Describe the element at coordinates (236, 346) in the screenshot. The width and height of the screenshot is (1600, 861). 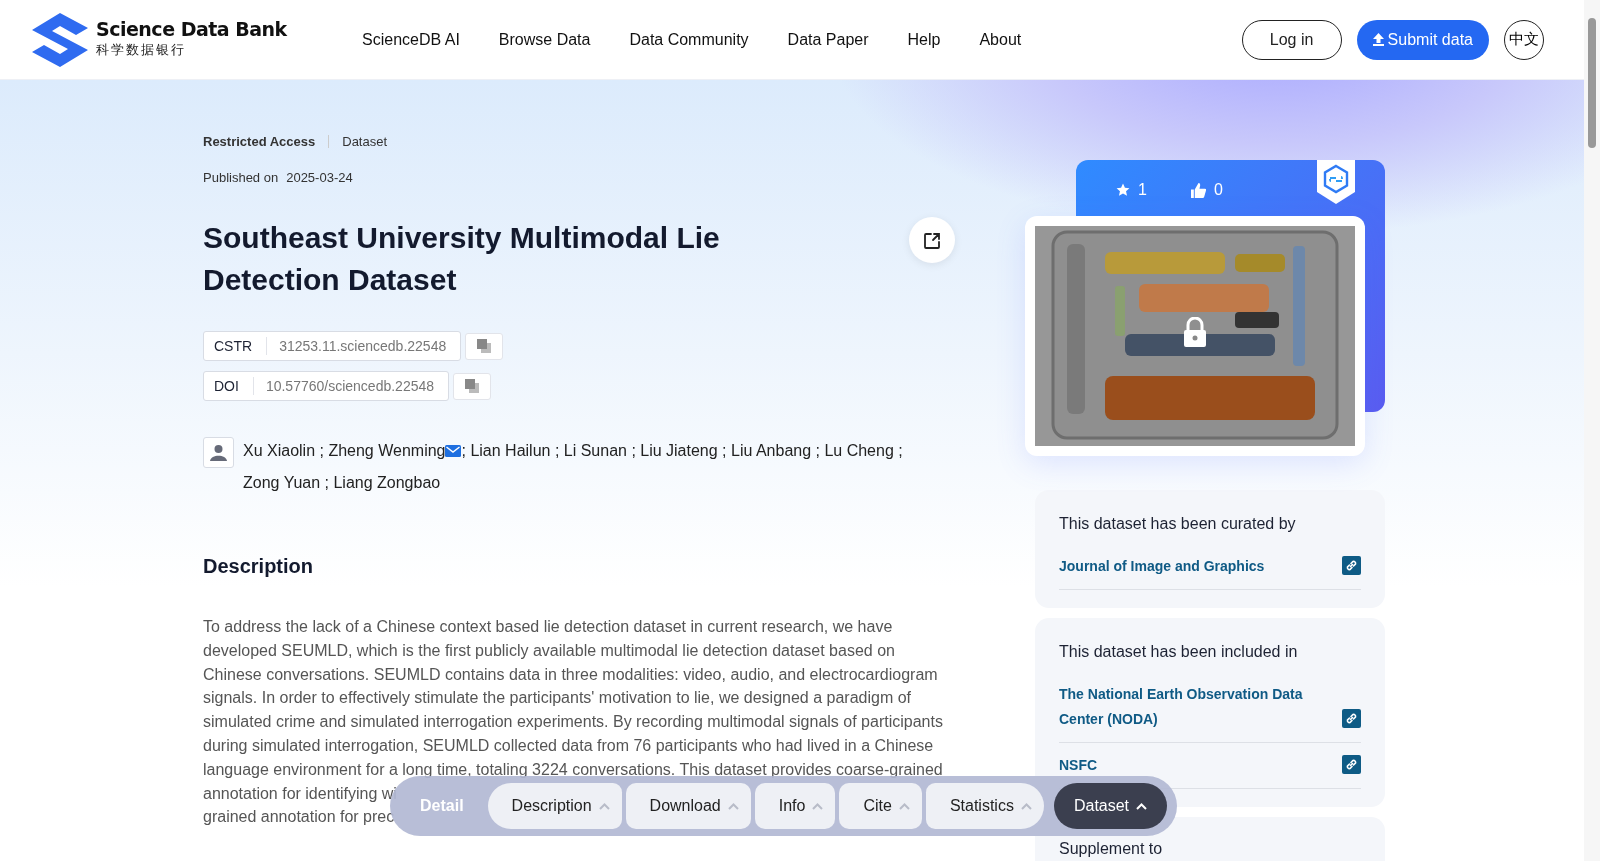
I see `identifier-label: CSTR` at that location.